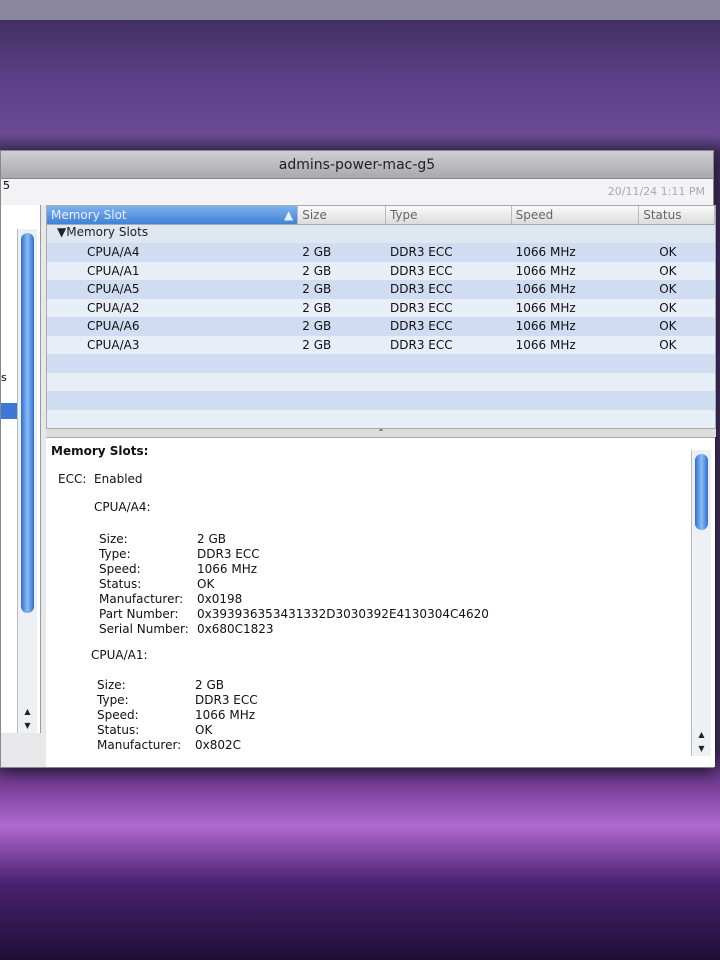 This screenshot has width=720, height=960. What do you see at coordinates (9, 411) in the screenshot?
I see `sidebar-selected-item` at bounding box center [9, 411].